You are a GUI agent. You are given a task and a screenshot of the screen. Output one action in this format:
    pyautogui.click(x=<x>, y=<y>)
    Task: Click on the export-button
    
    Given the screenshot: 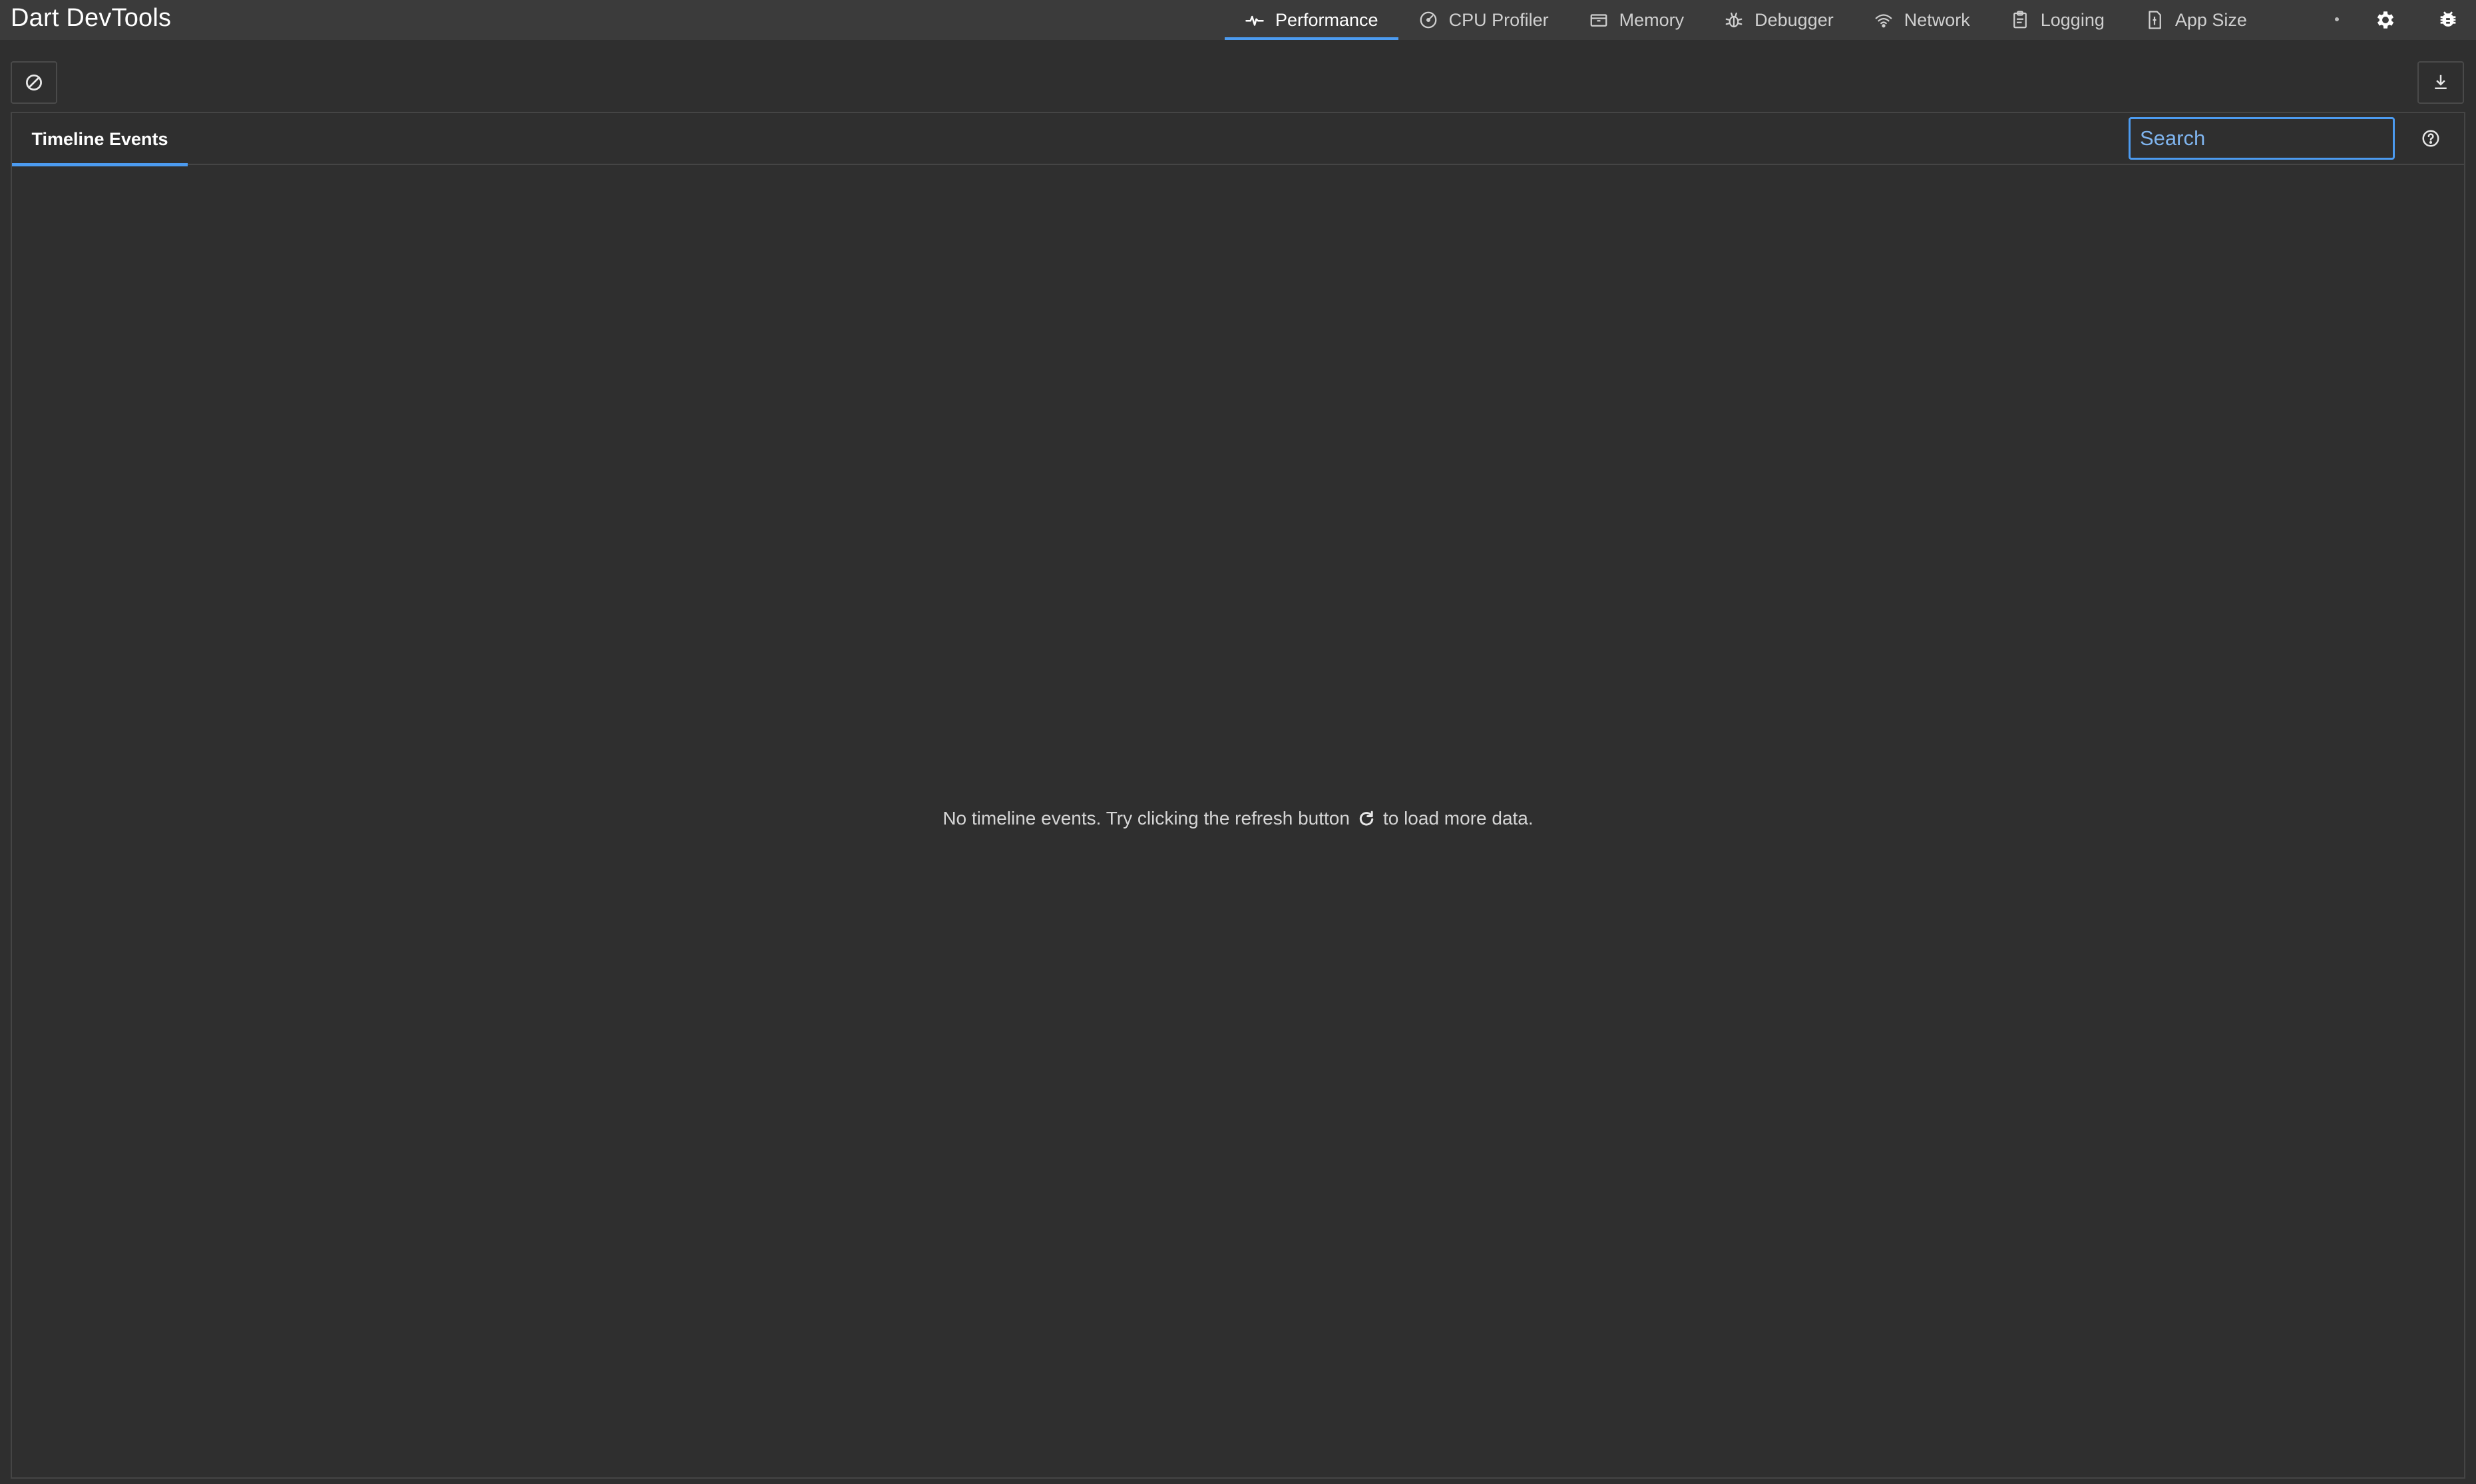 What is the action you would take?
    pyautogui.click(x=2441, y=82)
    